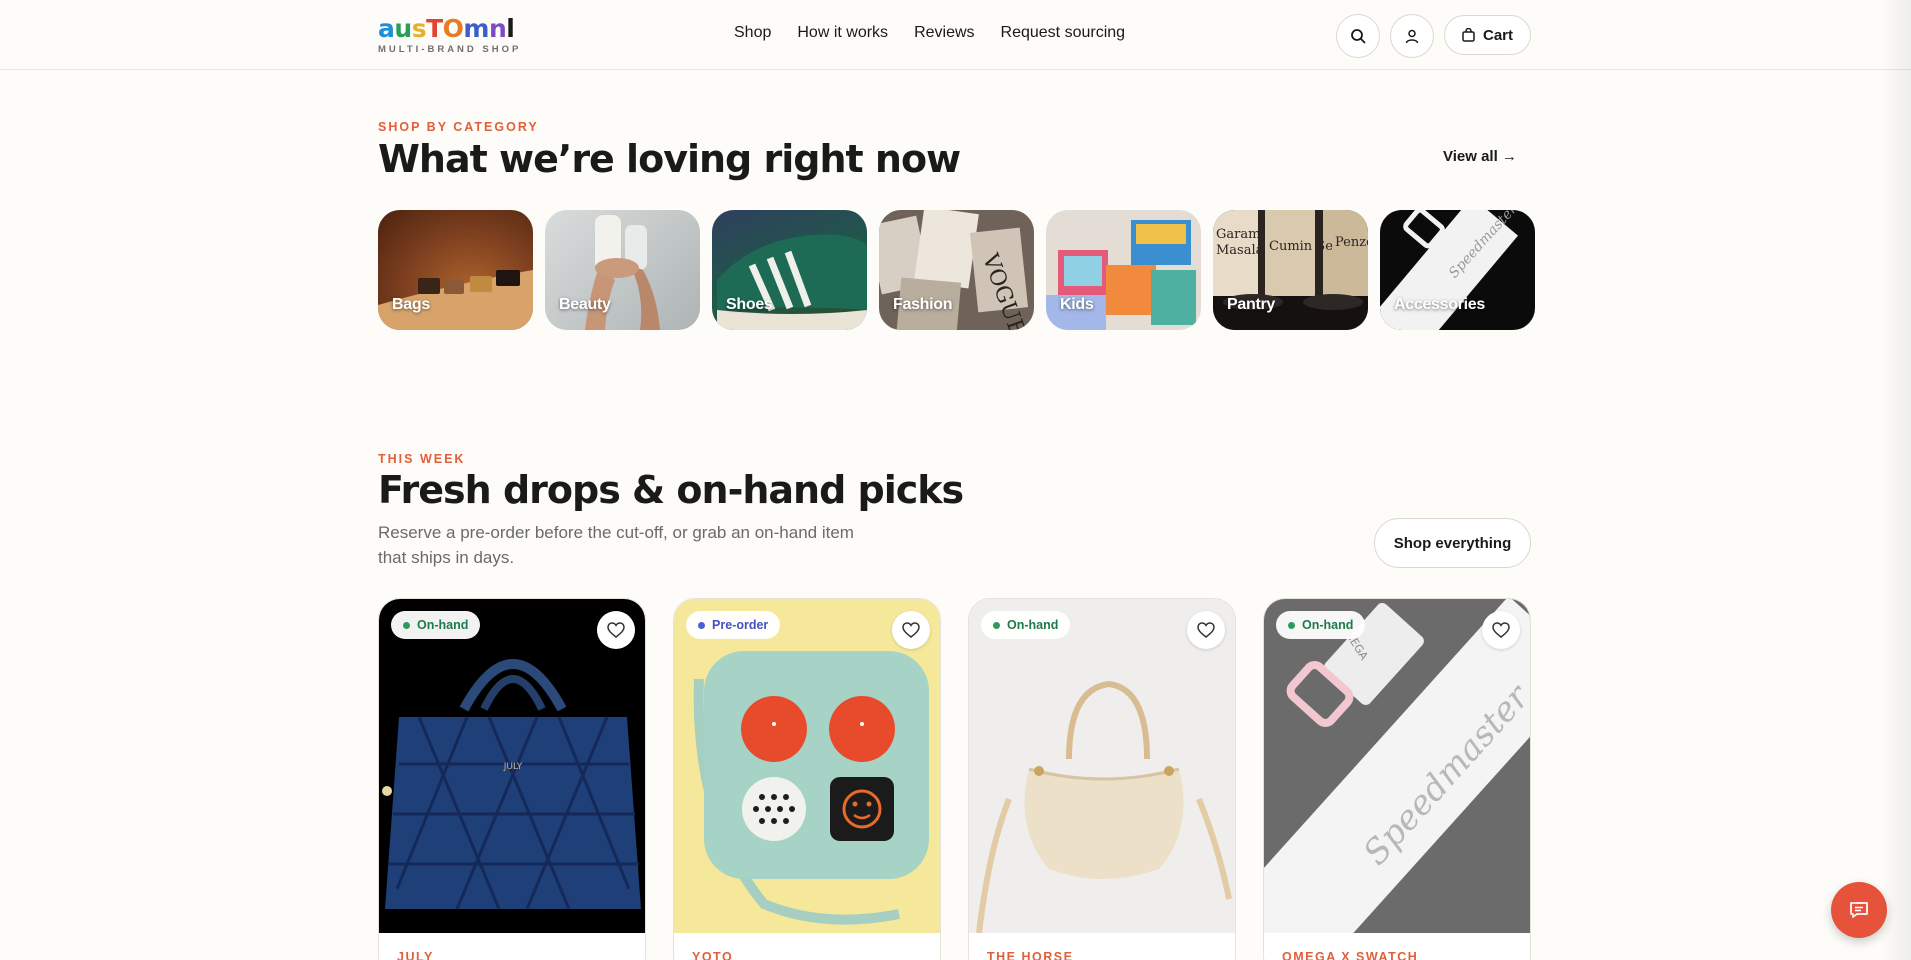 The height and width of the screenshot is (960, 1911). I want to click on category-card-shoes: Shoes, so click(789, 270).